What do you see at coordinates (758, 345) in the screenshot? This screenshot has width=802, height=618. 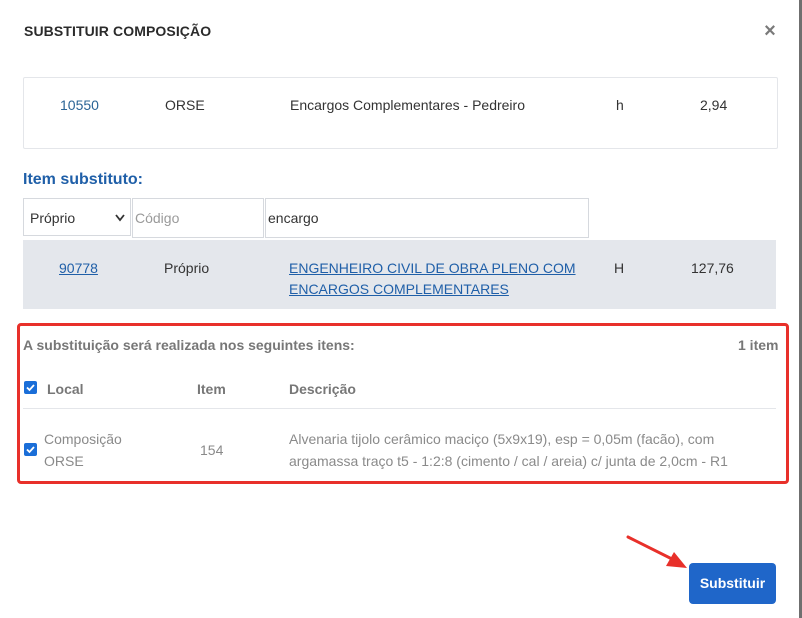 I see `affected-items-count: 1 item` at bounding box center [758, 345].